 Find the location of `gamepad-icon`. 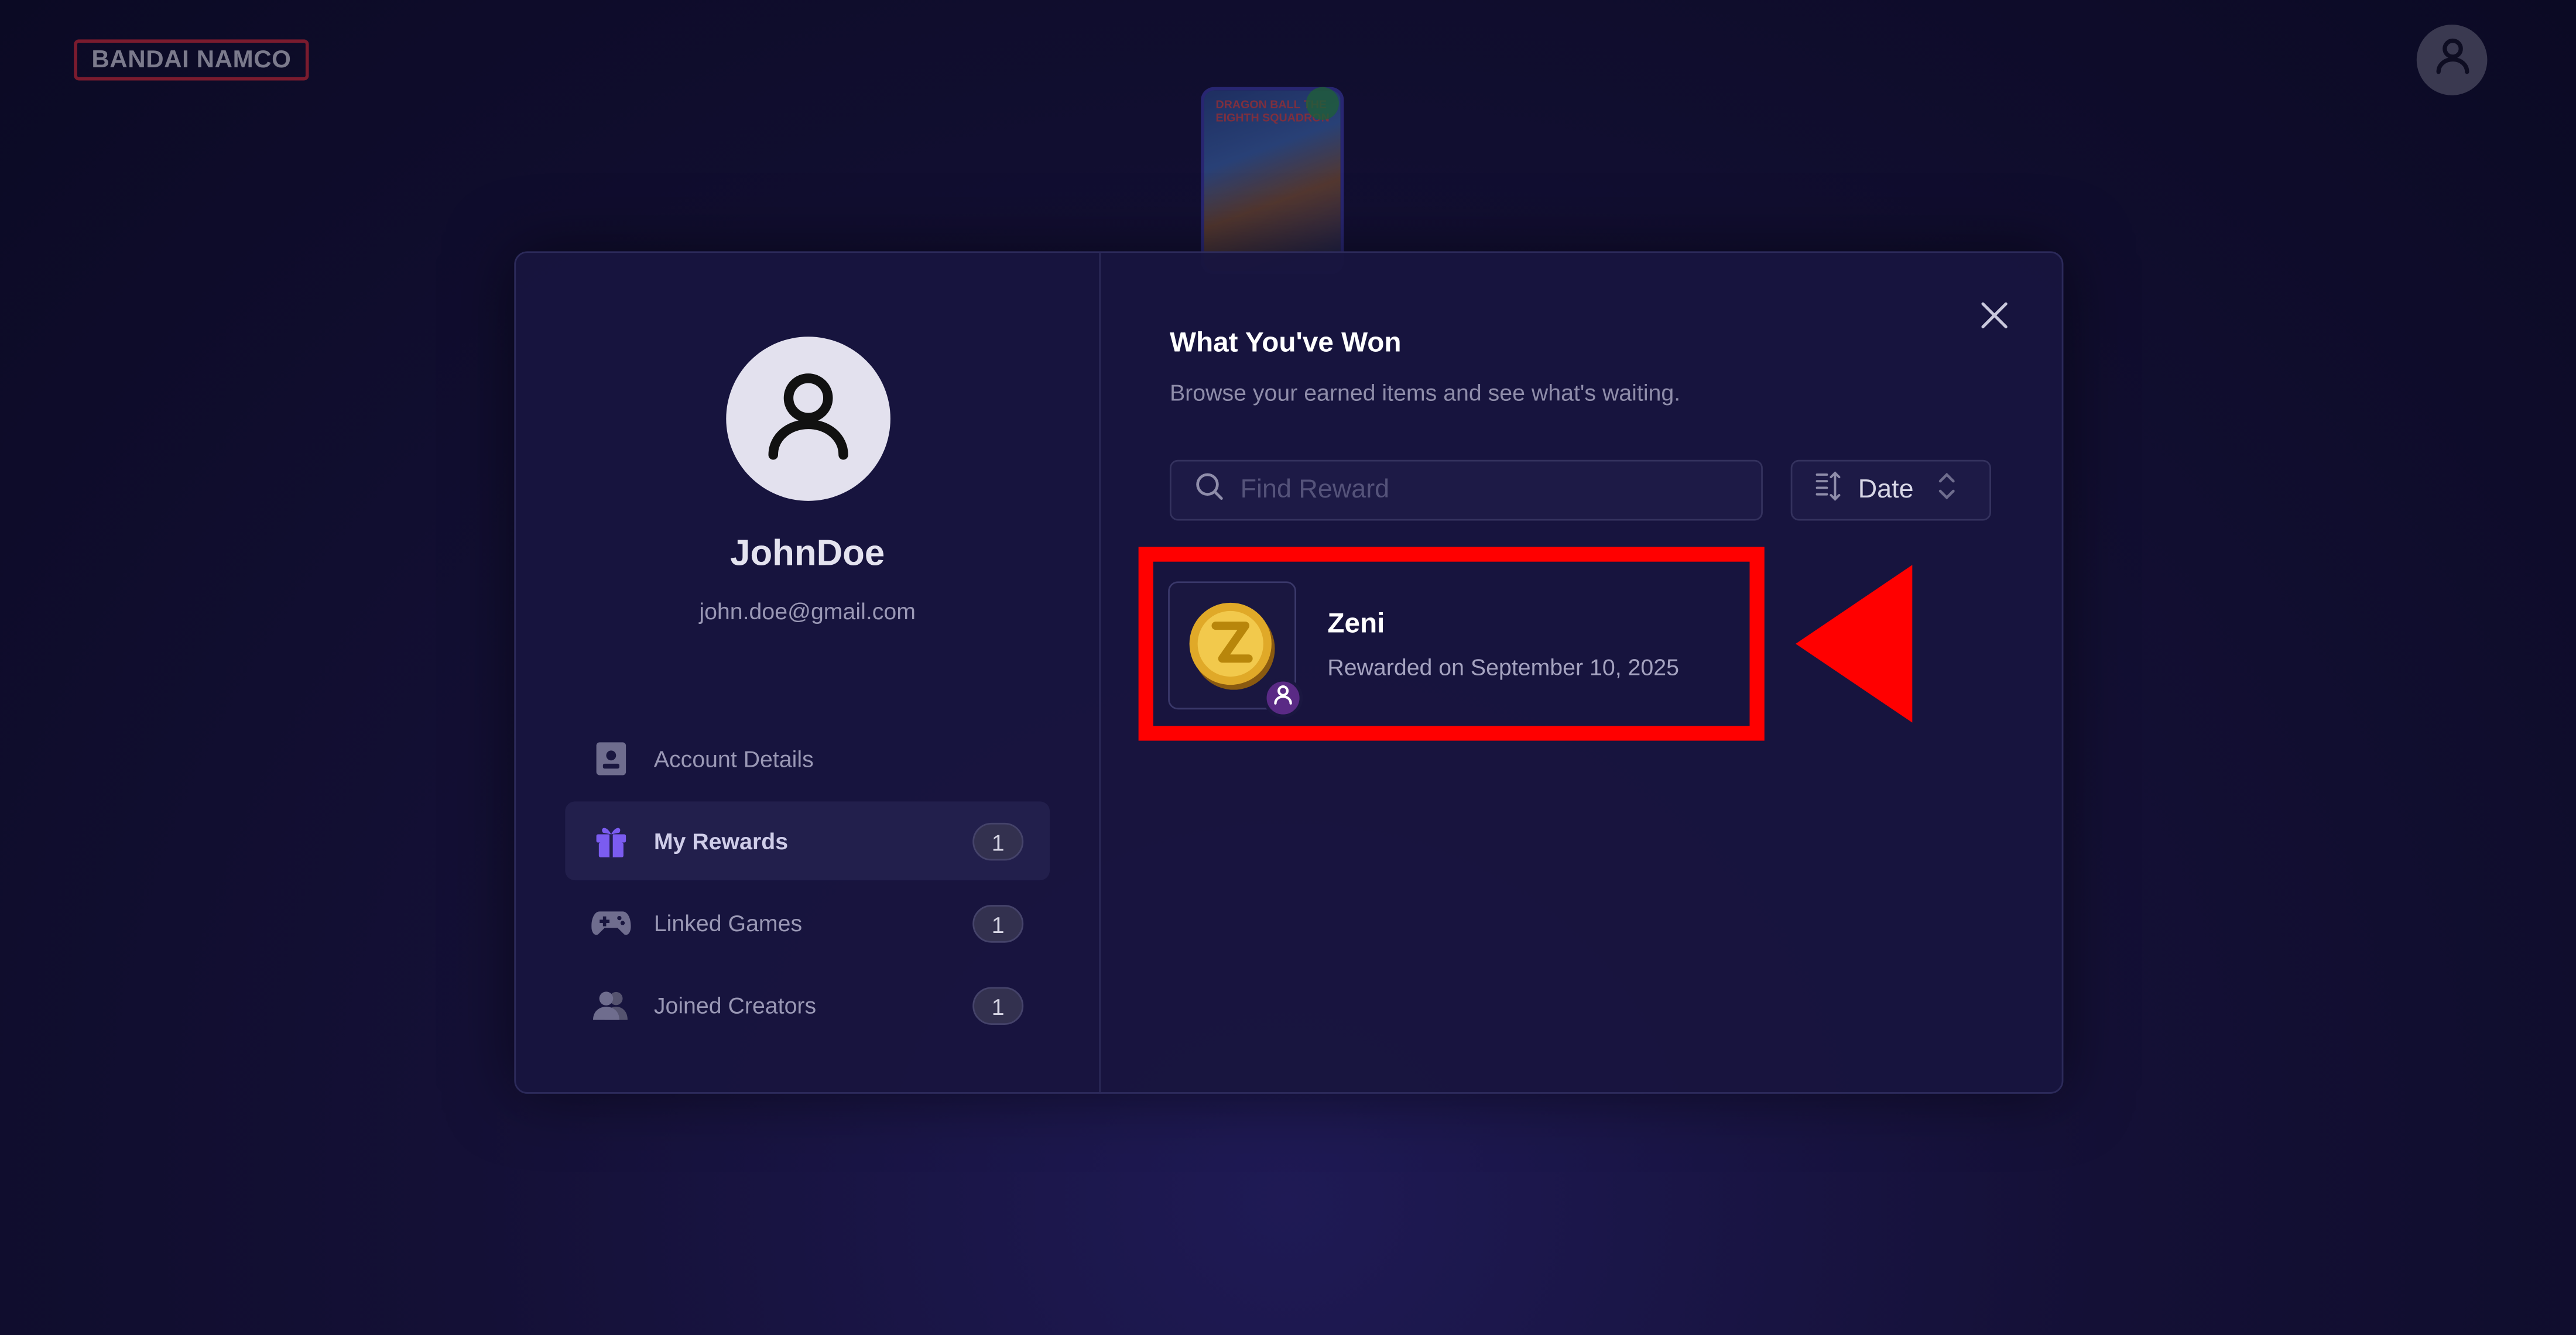

gamepad-icon is located at coordinates (611, 922).